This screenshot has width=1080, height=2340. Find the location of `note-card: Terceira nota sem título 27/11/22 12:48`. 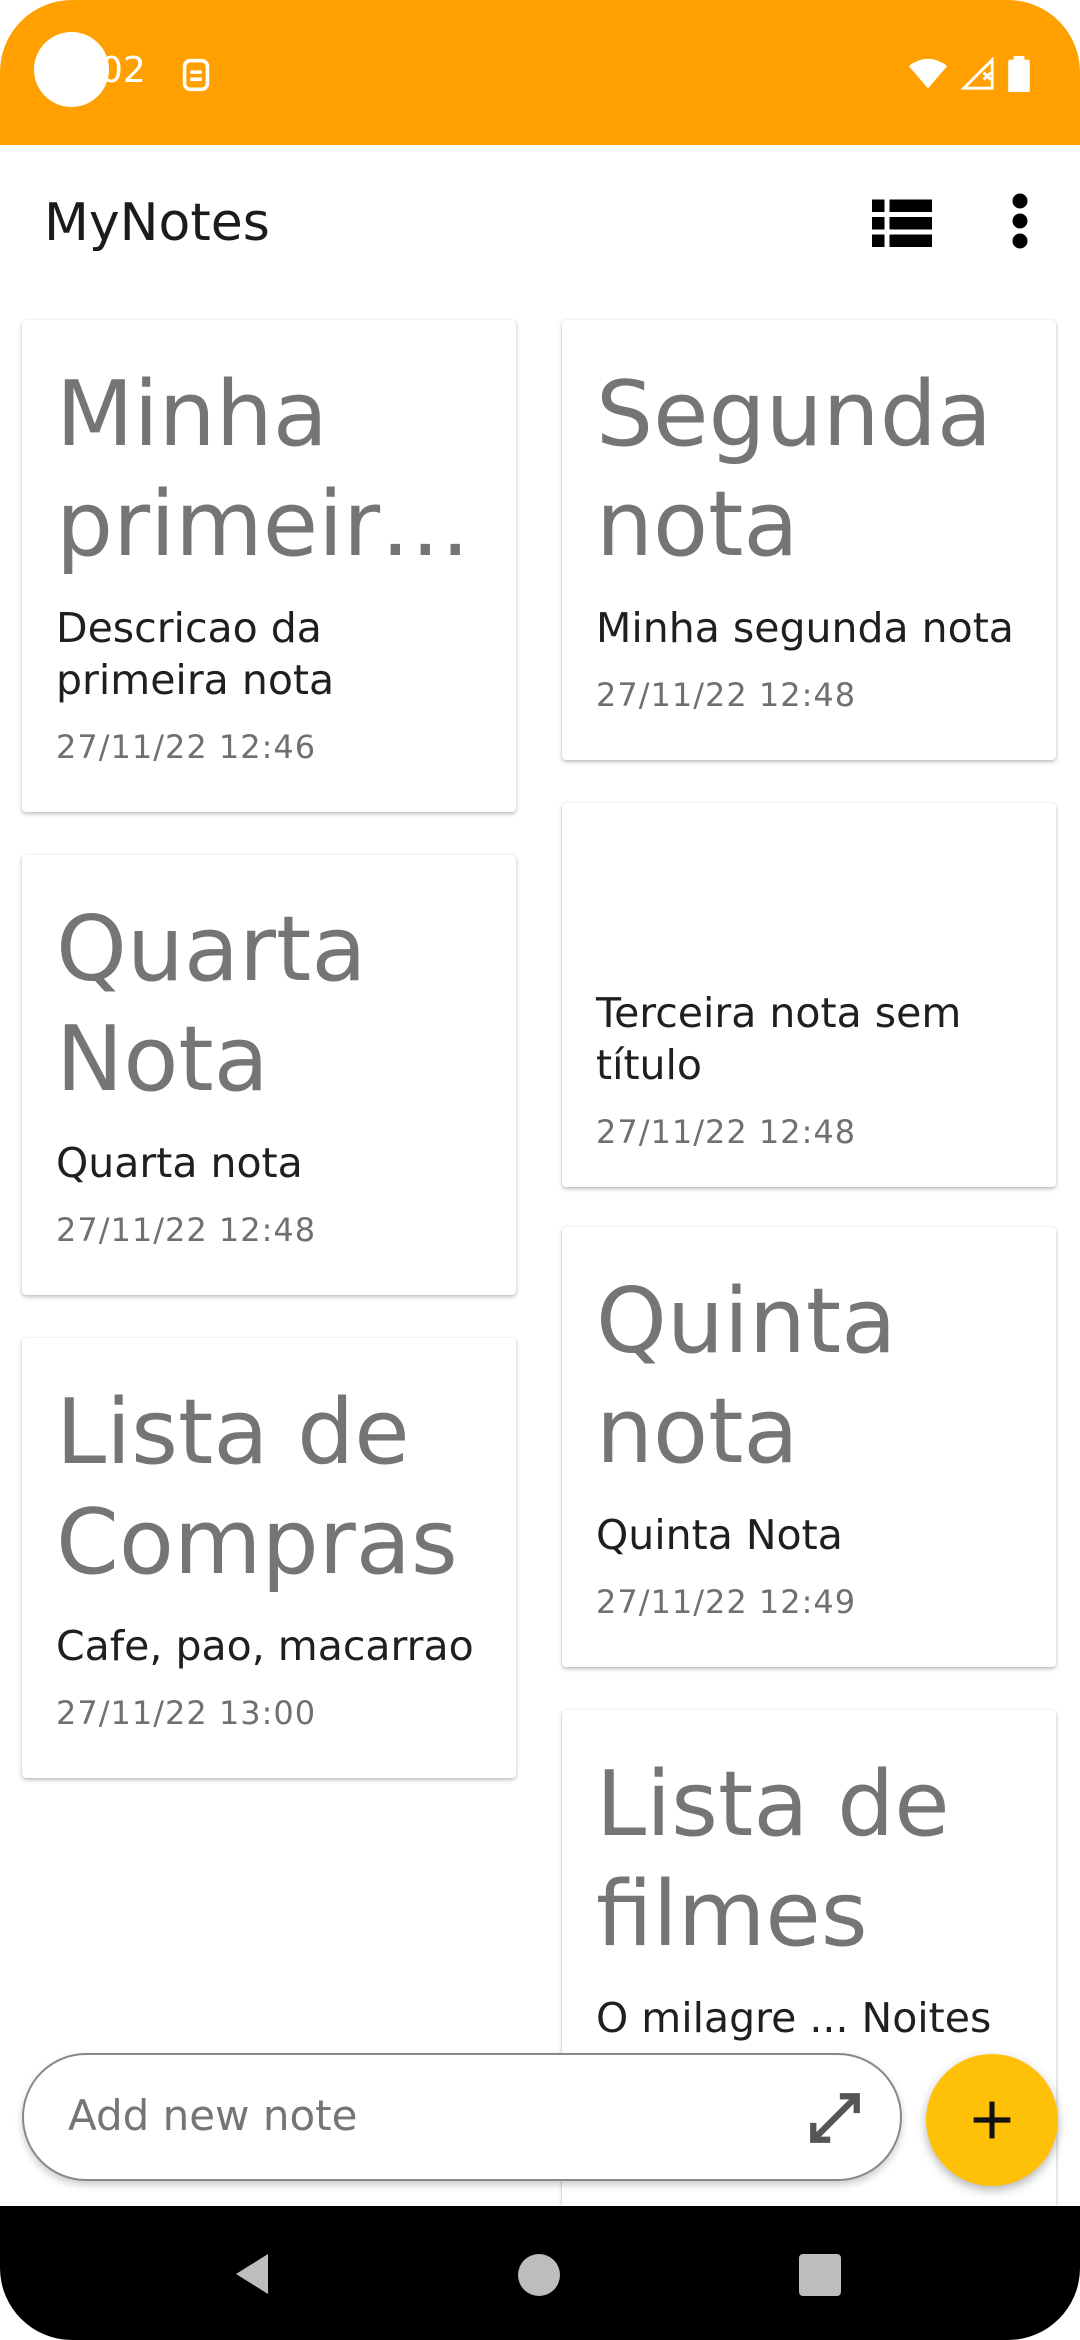

note-card: Terceira nota sem título 27/11/22 12:48 is located at coordinates (809, 995).